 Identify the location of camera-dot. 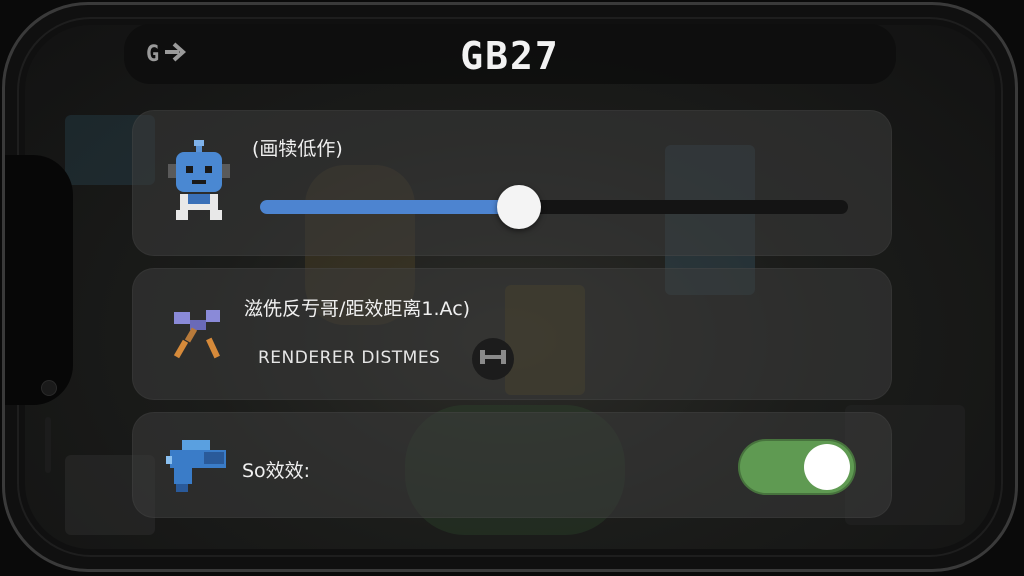
(49, 388).